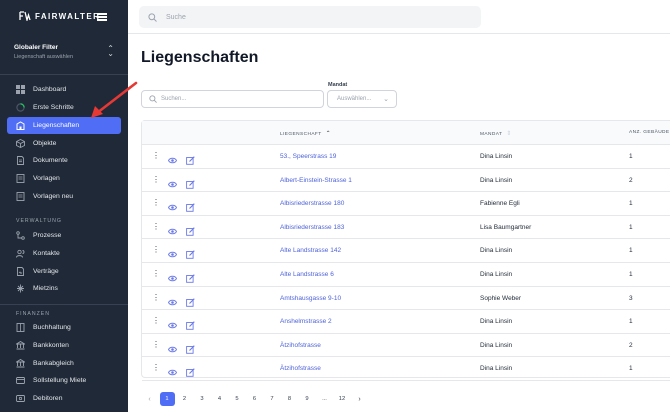 This screenshot has height=412, width=670. Describe the element at coordinates (64, 178) in the screenshot. I see `sidebar-item-vorlagen: Vorlagen` at that location.